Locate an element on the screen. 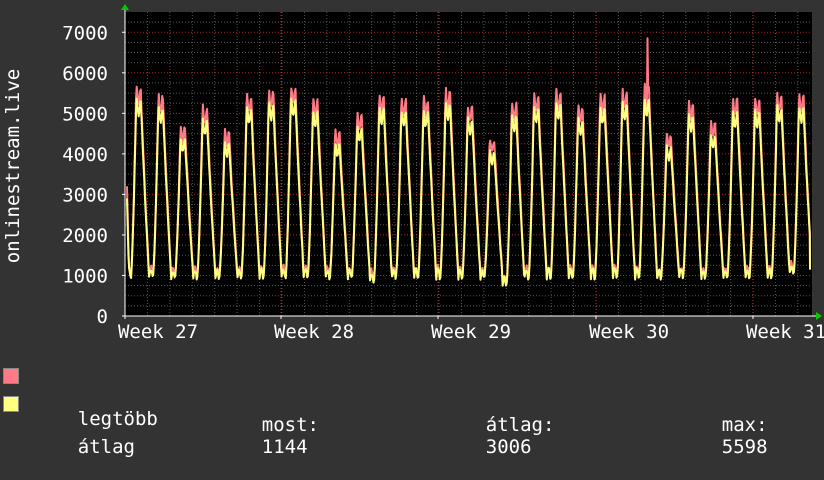 This screenshot has height=480, width=824. x-tick-label: Week 30 is located at coordinates (629, 332).